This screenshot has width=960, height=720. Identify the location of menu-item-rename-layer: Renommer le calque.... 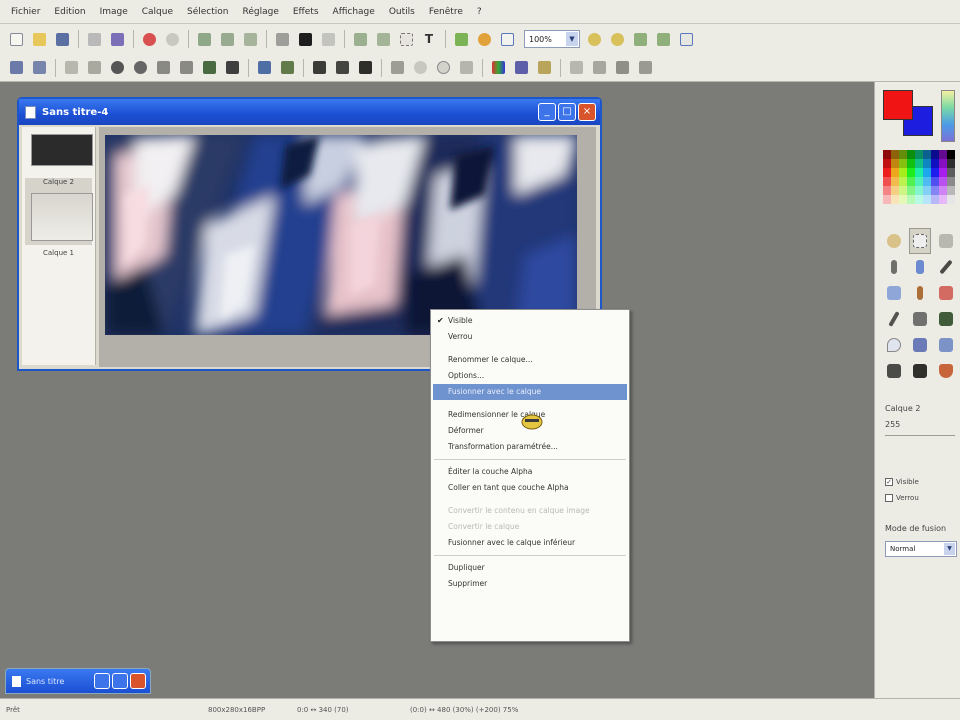
(530, 360).